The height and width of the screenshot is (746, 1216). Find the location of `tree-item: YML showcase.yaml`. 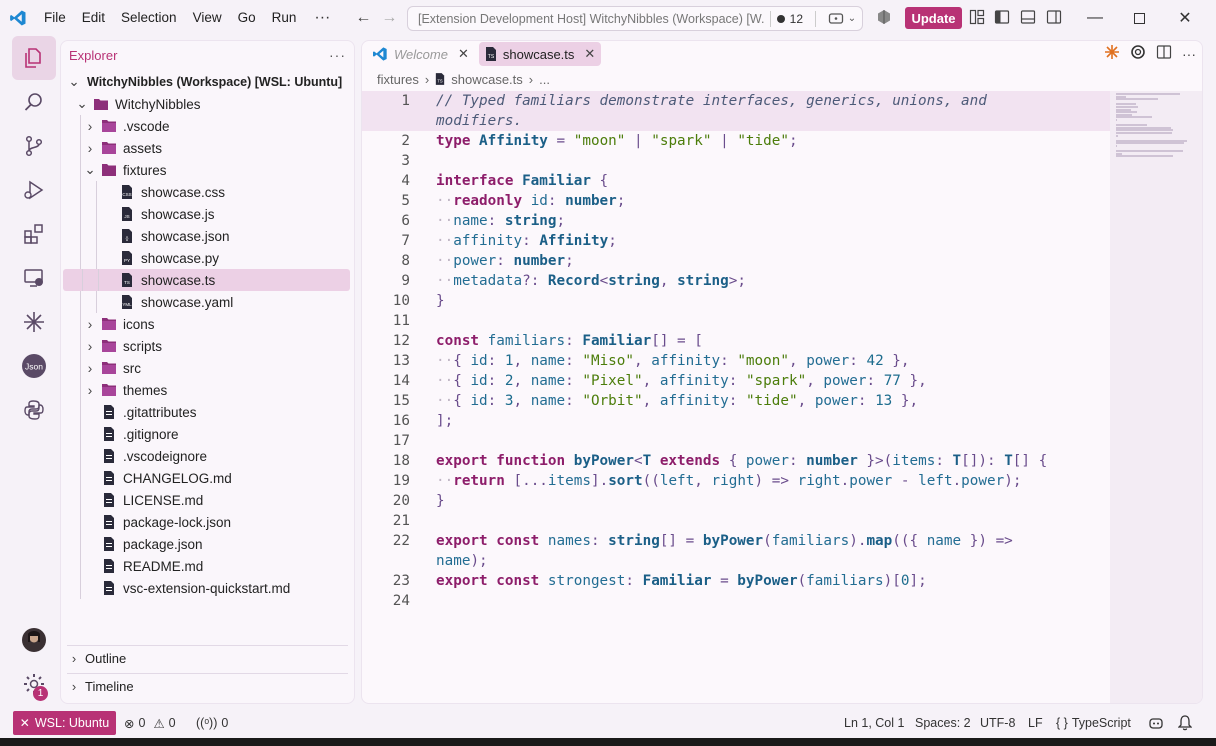

tree-item: YML showcase.yaml is located at coordinates (207, 302).